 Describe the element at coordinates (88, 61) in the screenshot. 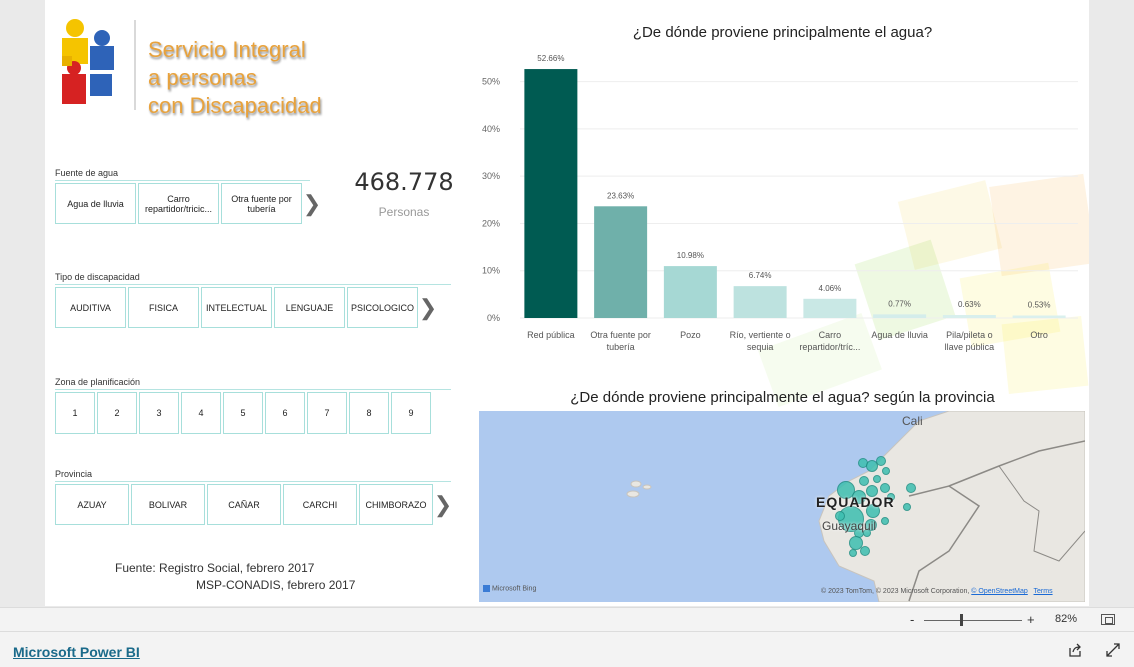

I see `puzzle-people-icon` at that location.